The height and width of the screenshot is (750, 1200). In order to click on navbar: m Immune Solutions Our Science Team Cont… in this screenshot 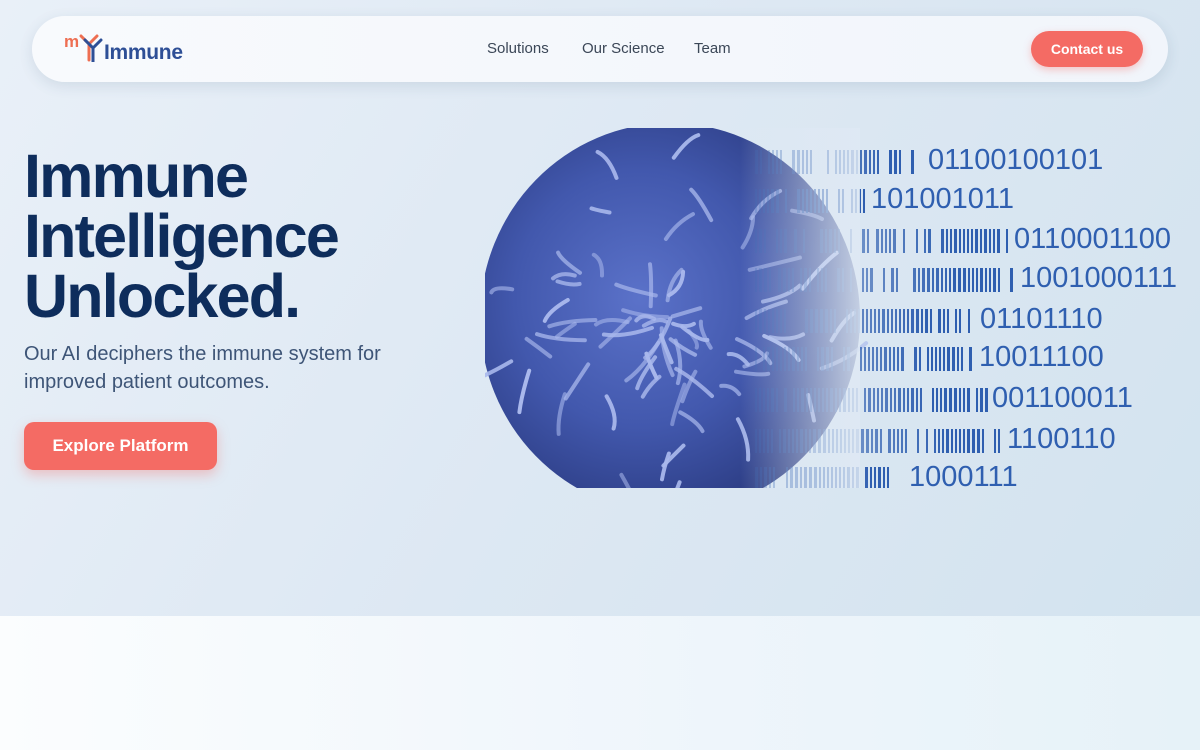, I will do `click(600, 49)`.